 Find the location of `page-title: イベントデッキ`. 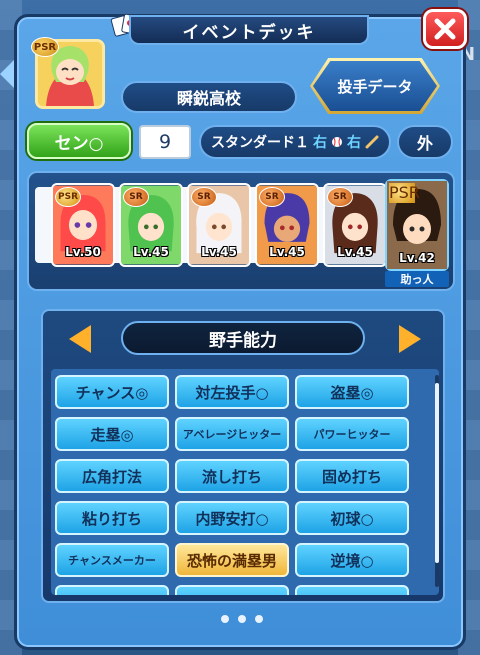

page-title: イベントデッキ is located at coordinates (249, 30).